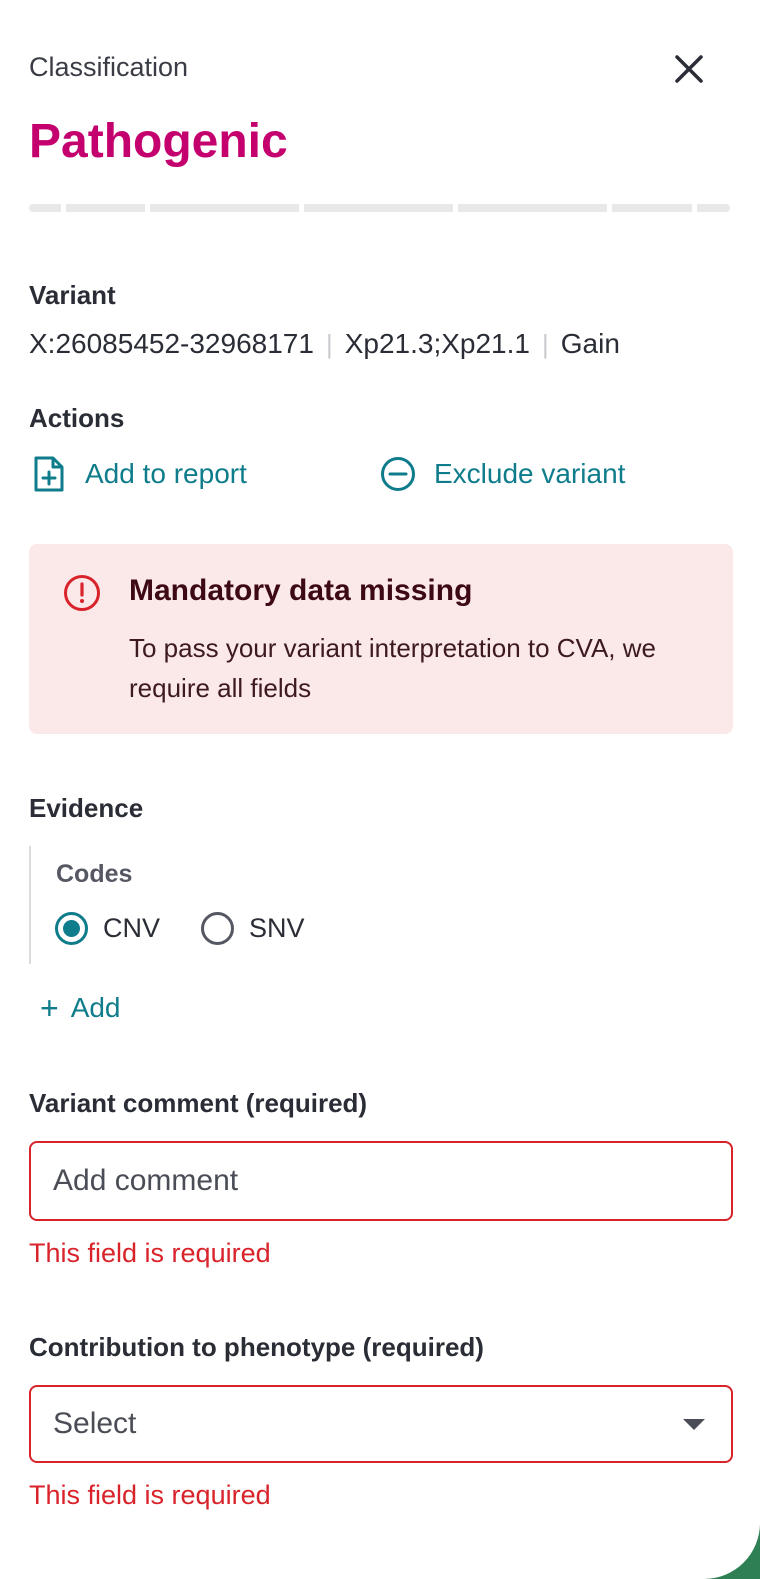  What do you see at coordinates (694, 1424) in the screenshot?
I see `caret-down-icon` at bounding box center [694, 1424].